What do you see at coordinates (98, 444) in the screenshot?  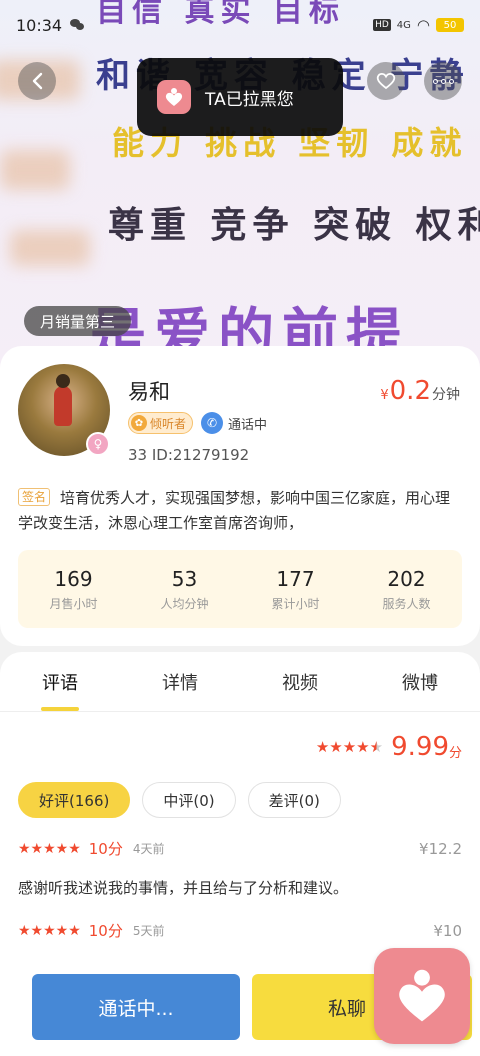 I see `gender-badge-icon: ♀` at bounding box center [98, 444].